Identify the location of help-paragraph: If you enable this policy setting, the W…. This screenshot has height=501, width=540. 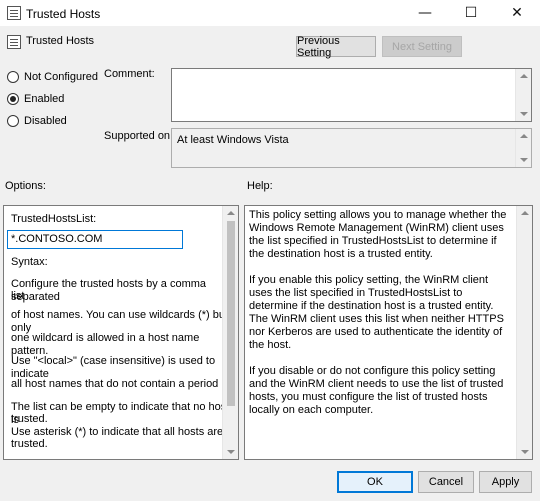
(376, 312).